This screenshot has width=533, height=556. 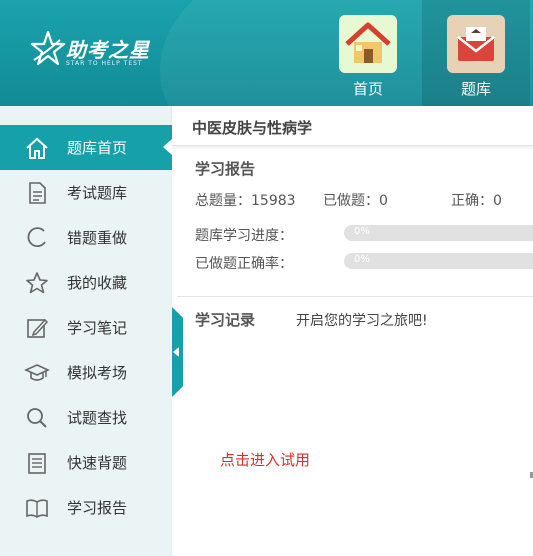 What do you see at coordinates (244, 264) in the screenshot?
I see `accuracy-label: 已做题正确率：` at bounding box center [244, 264].